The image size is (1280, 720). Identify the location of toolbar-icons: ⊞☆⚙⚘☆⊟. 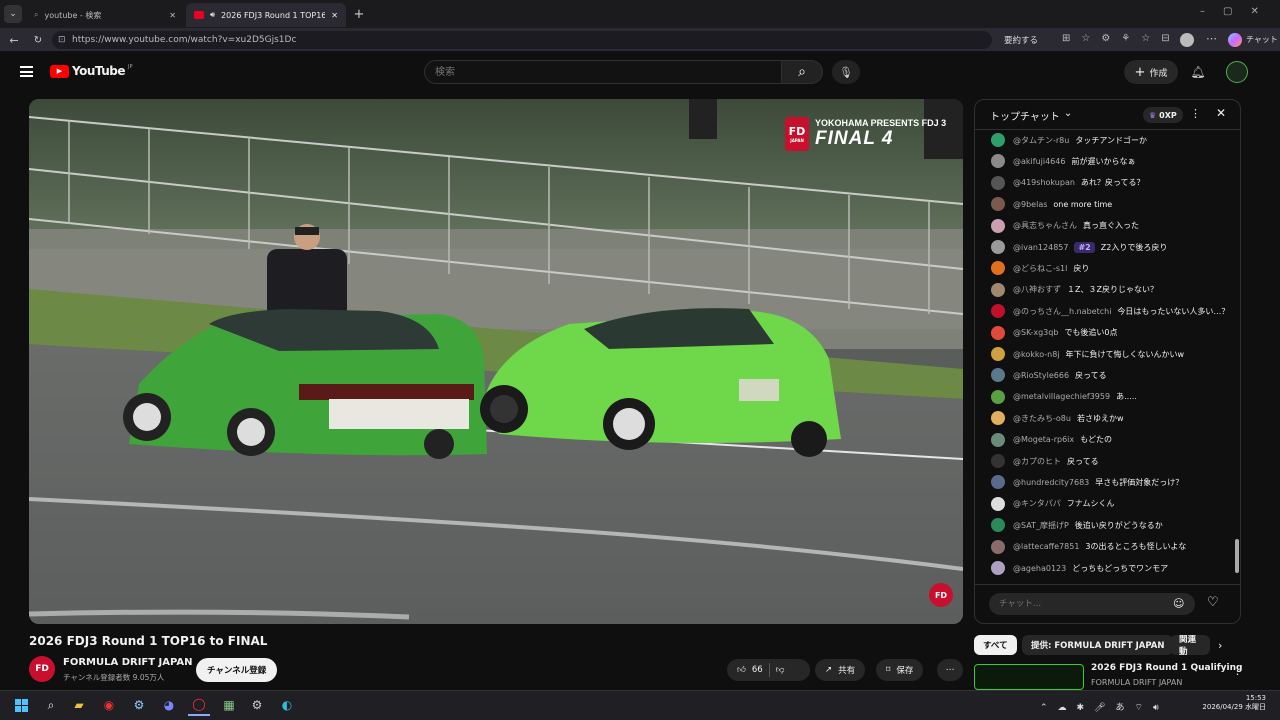
(1121, 38).